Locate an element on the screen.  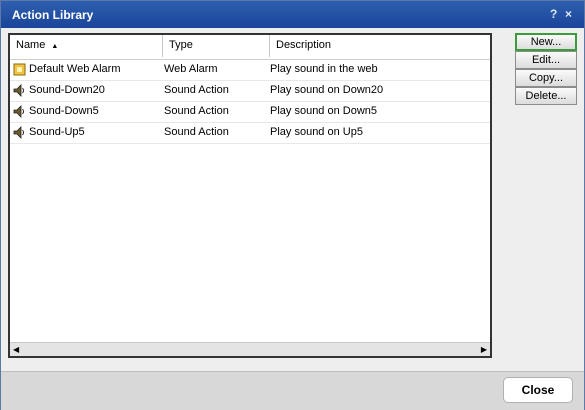
column-header-type: Type is located at coordinates (216, 46).